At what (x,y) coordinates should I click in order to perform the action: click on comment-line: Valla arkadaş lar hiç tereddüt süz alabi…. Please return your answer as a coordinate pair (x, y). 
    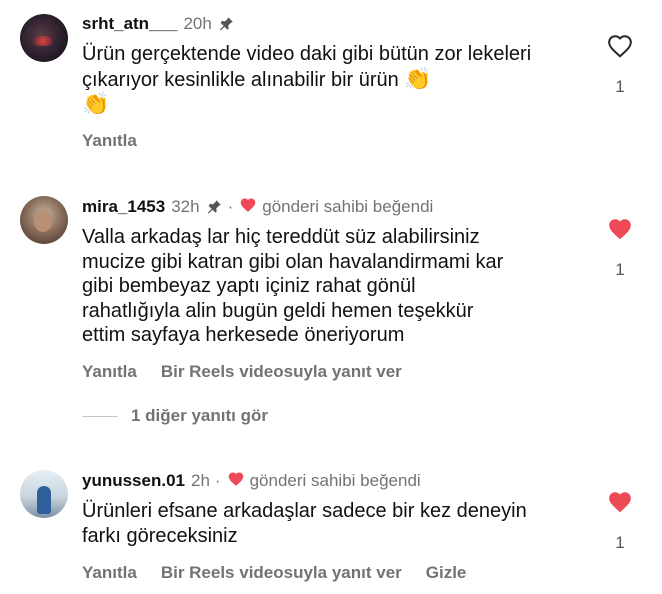
    Looking at the image, I should click on (281, 237).